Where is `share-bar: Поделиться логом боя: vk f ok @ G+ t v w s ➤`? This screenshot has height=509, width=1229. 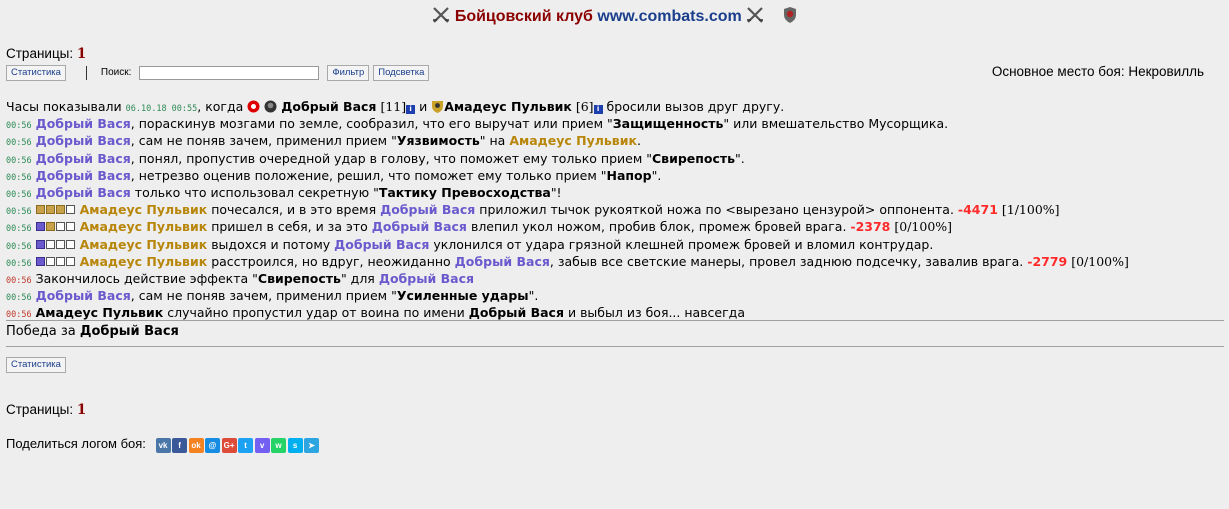 share-bar: Поделиться логом боя: vk f ok @ G+ t v w s ➤ is located at coordinates (163, 445).